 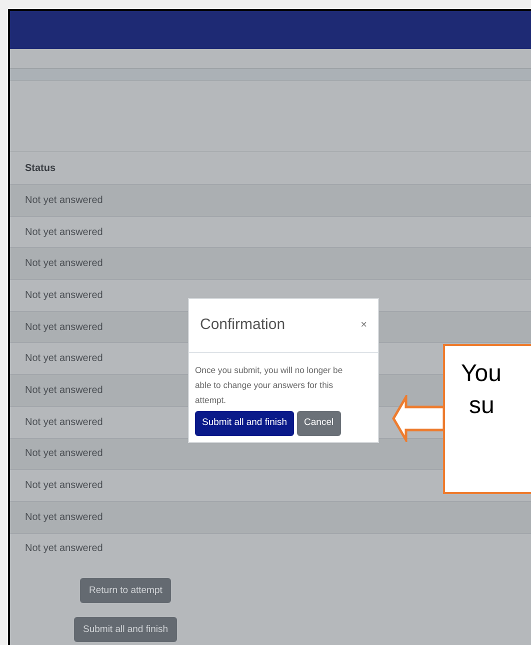 What do you see at coordinates (40, 169) in the screenshot?
I see `column-header: Status` at bounding box center [40, 169].